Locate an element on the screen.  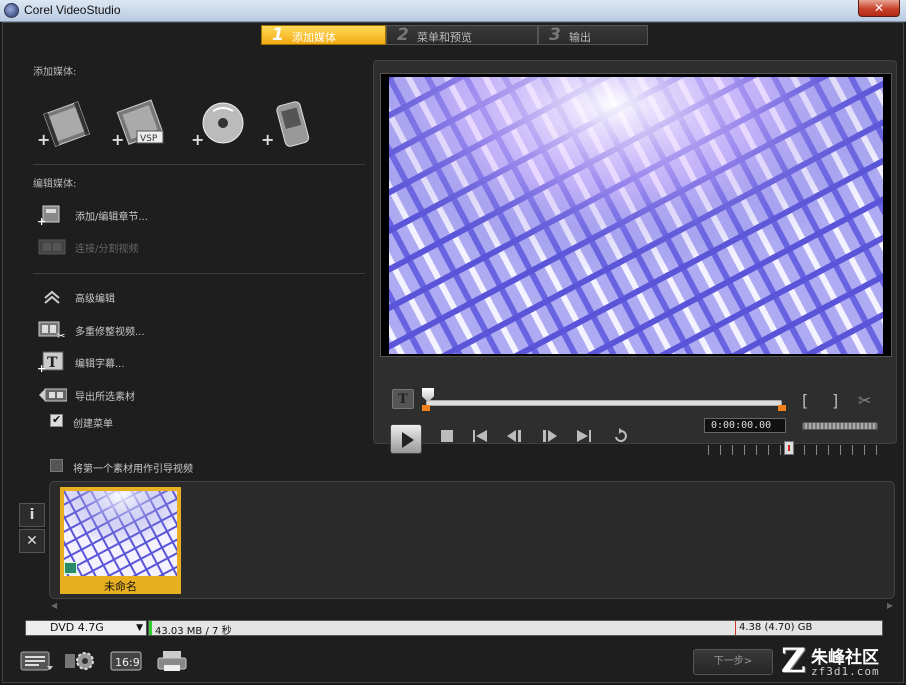
mark-out-indicator is located at coordinates (782, 408).